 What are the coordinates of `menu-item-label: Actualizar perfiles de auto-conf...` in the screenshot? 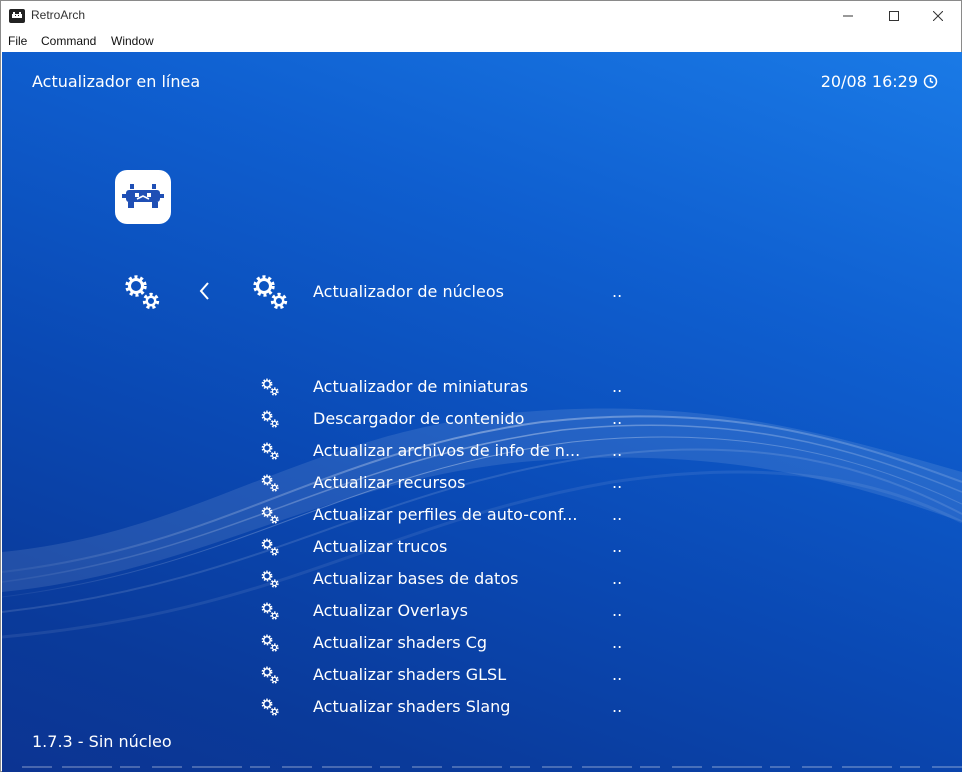 It's located at (445, 514).